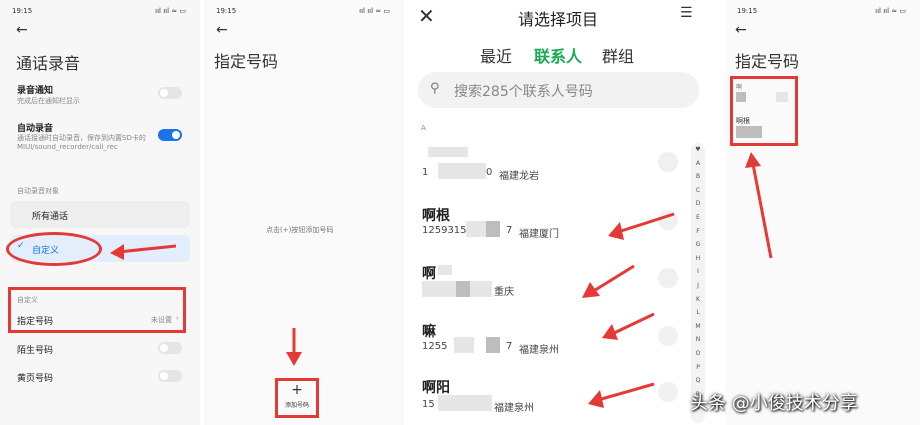 Image resolution: width=920 pixels, height=425 pixels. What do you see at coordinates (698, 245) in the screenshot?
I see `alphabet-index-letter: G` at bounding box center [698, 245].